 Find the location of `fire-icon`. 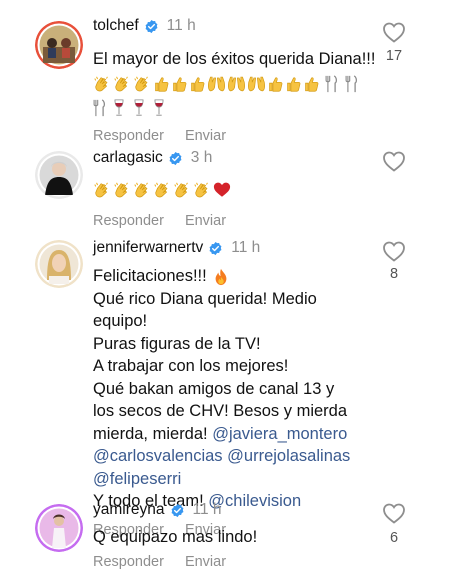

fire-icon is located at coordinates (221, 277).